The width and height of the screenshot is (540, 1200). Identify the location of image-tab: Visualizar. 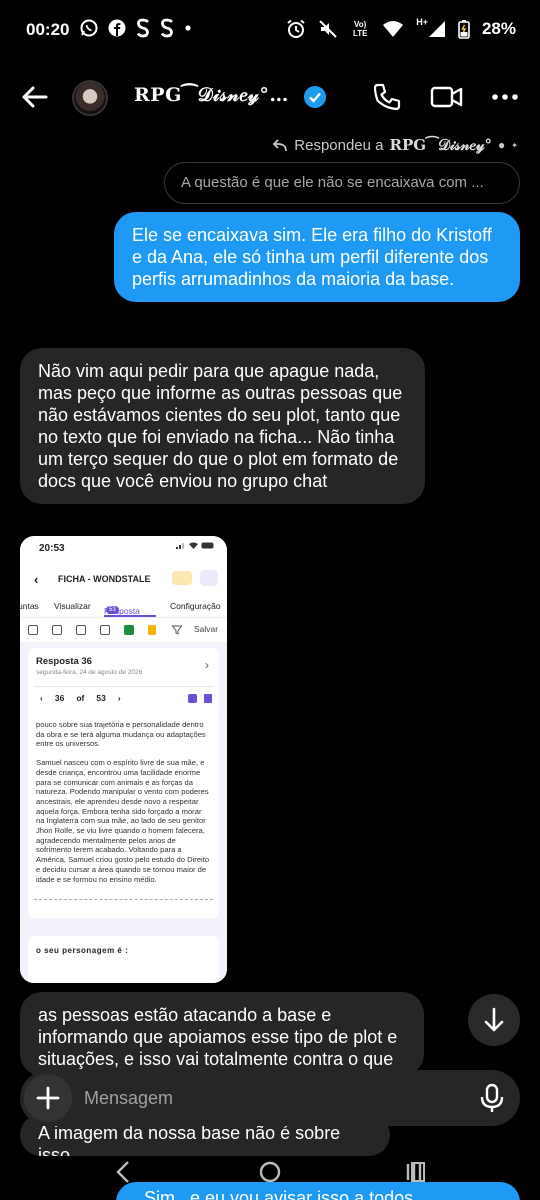
(72, 606).